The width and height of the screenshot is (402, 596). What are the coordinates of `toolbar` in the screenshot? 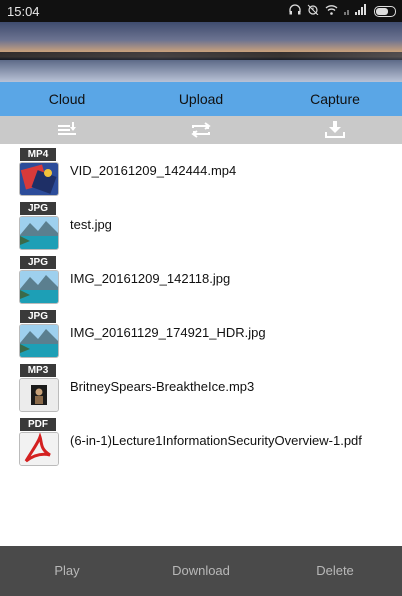 It's located at (201, 130).